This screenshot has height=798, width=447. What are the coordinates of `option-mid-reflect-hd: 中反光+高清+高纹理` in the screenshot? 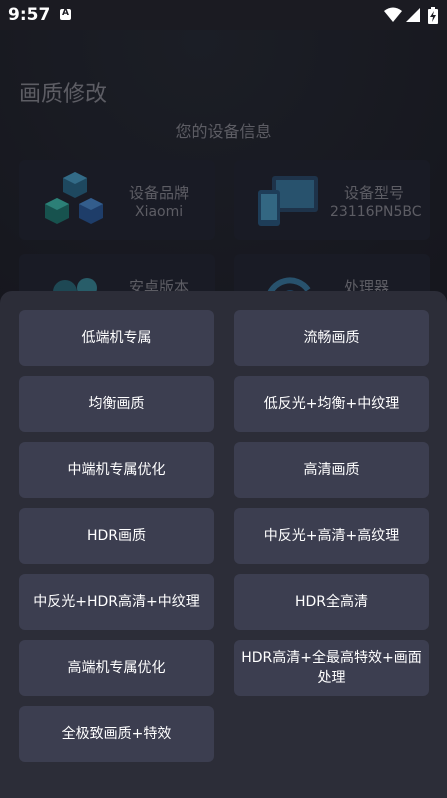 It's located at (331, 536).